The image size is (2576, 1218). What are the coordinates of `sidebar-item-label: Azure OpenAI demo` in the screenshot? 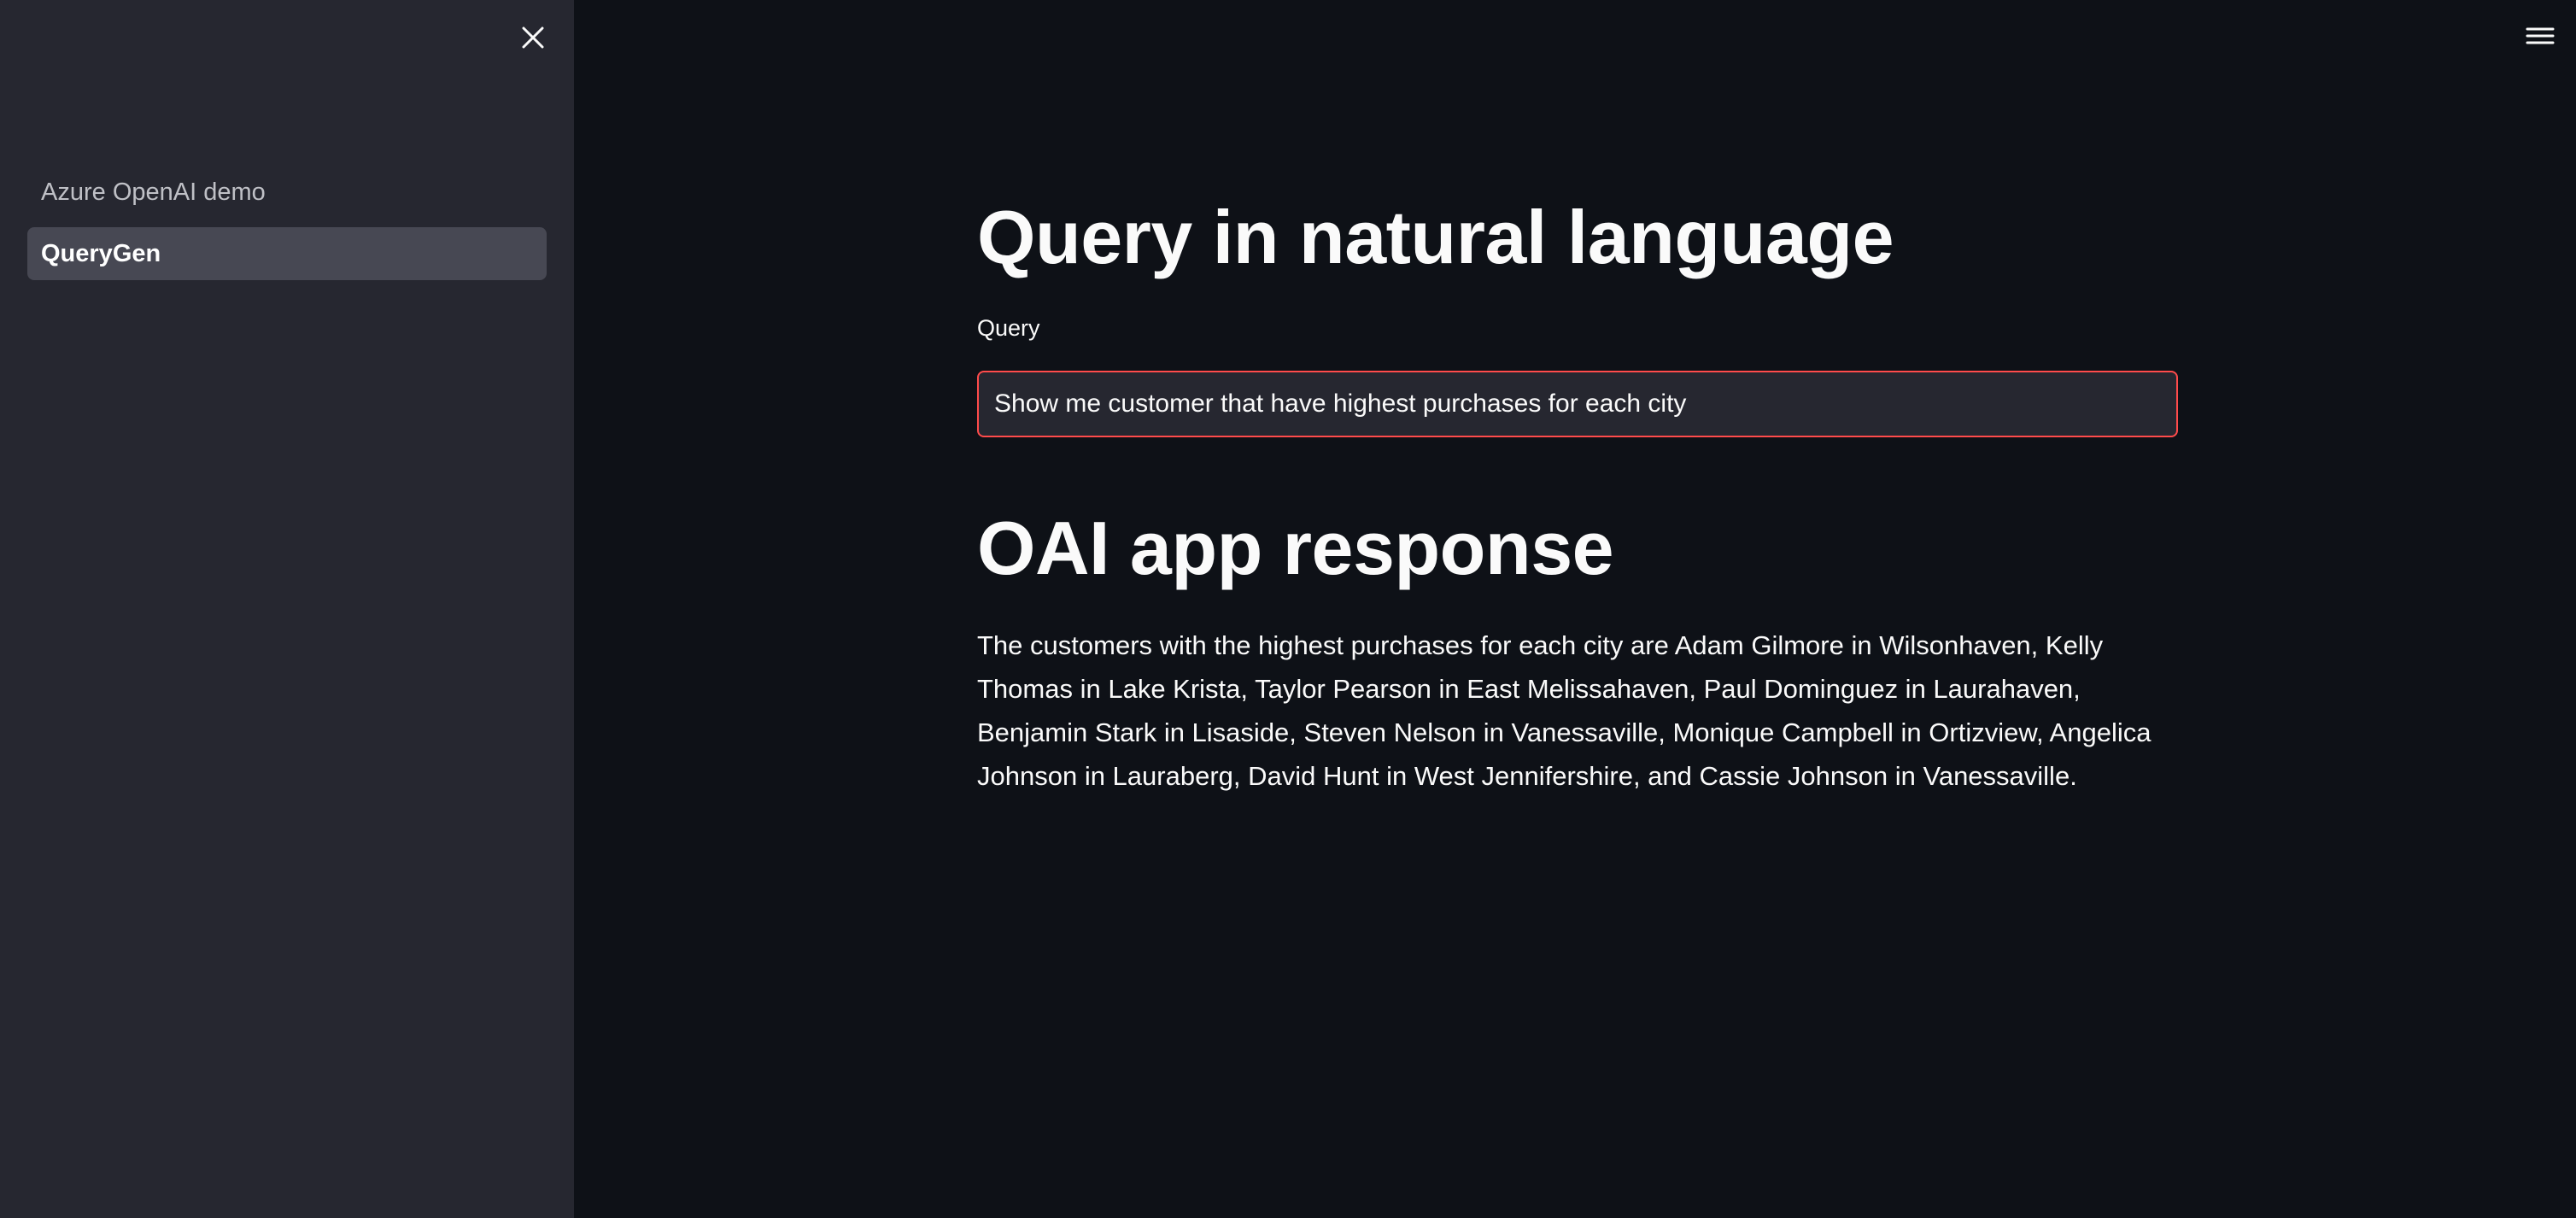 It's located at (153, 192).